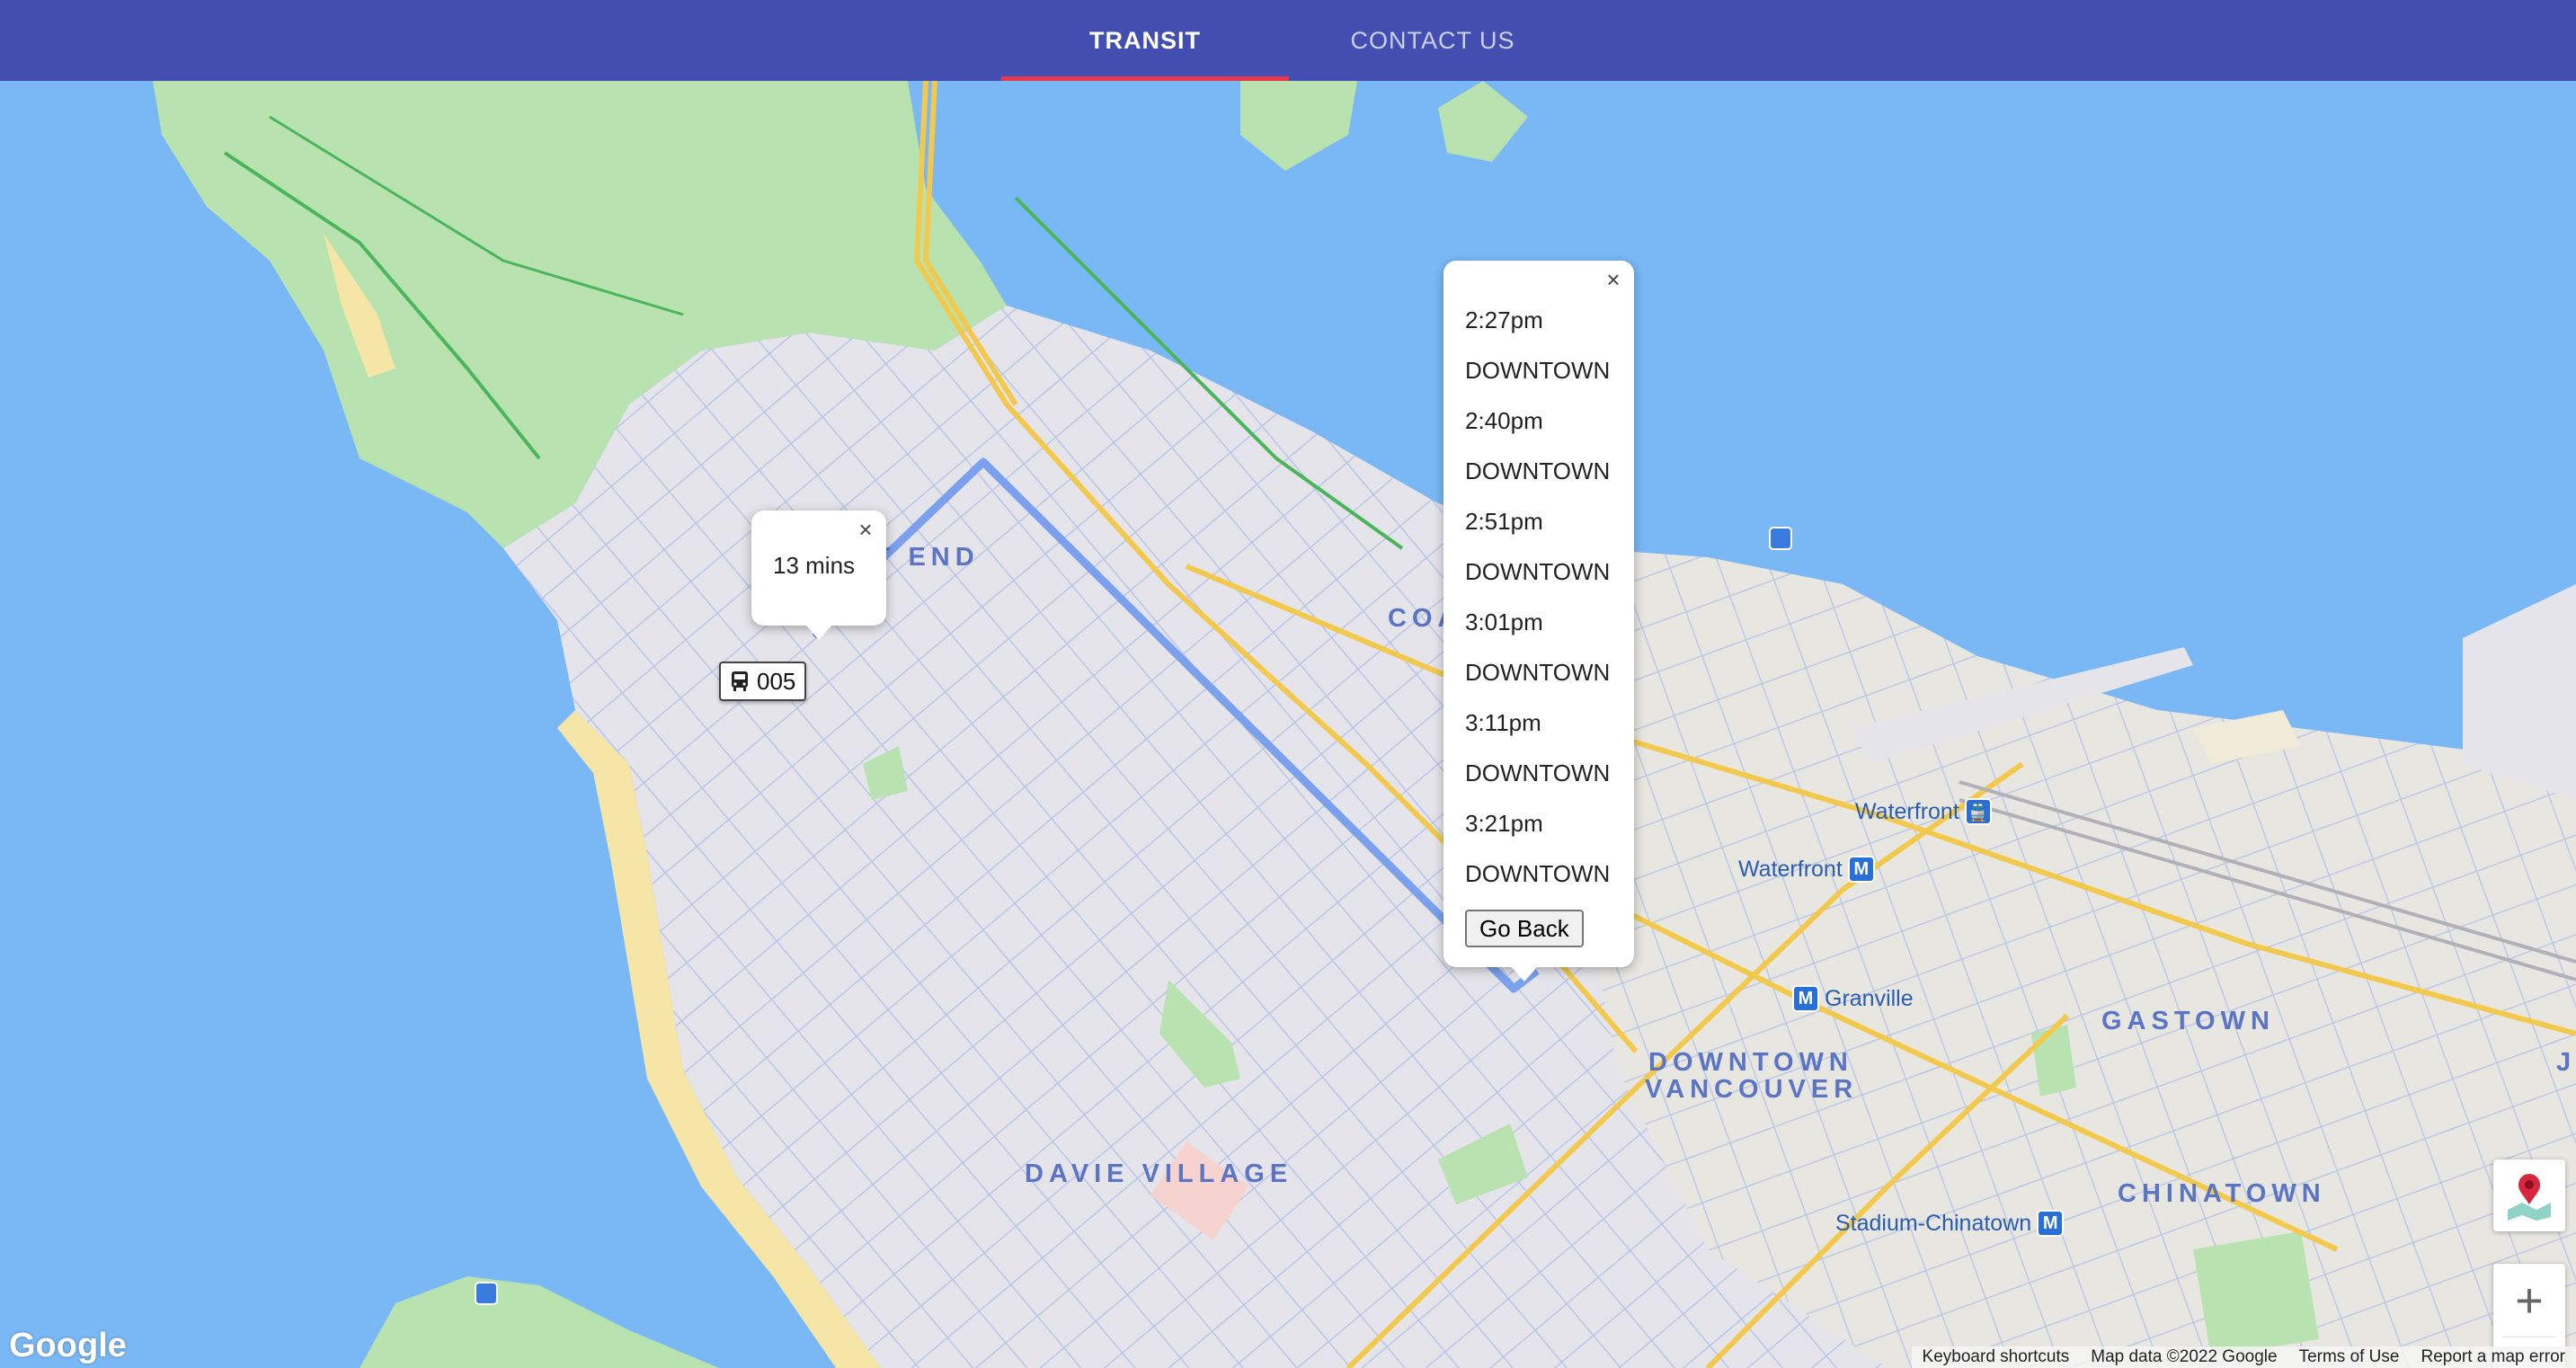 Image resolution: width=2576 pixels, height=1368 pixels. I want to click on station-name: Granville, so click(1870, 998).